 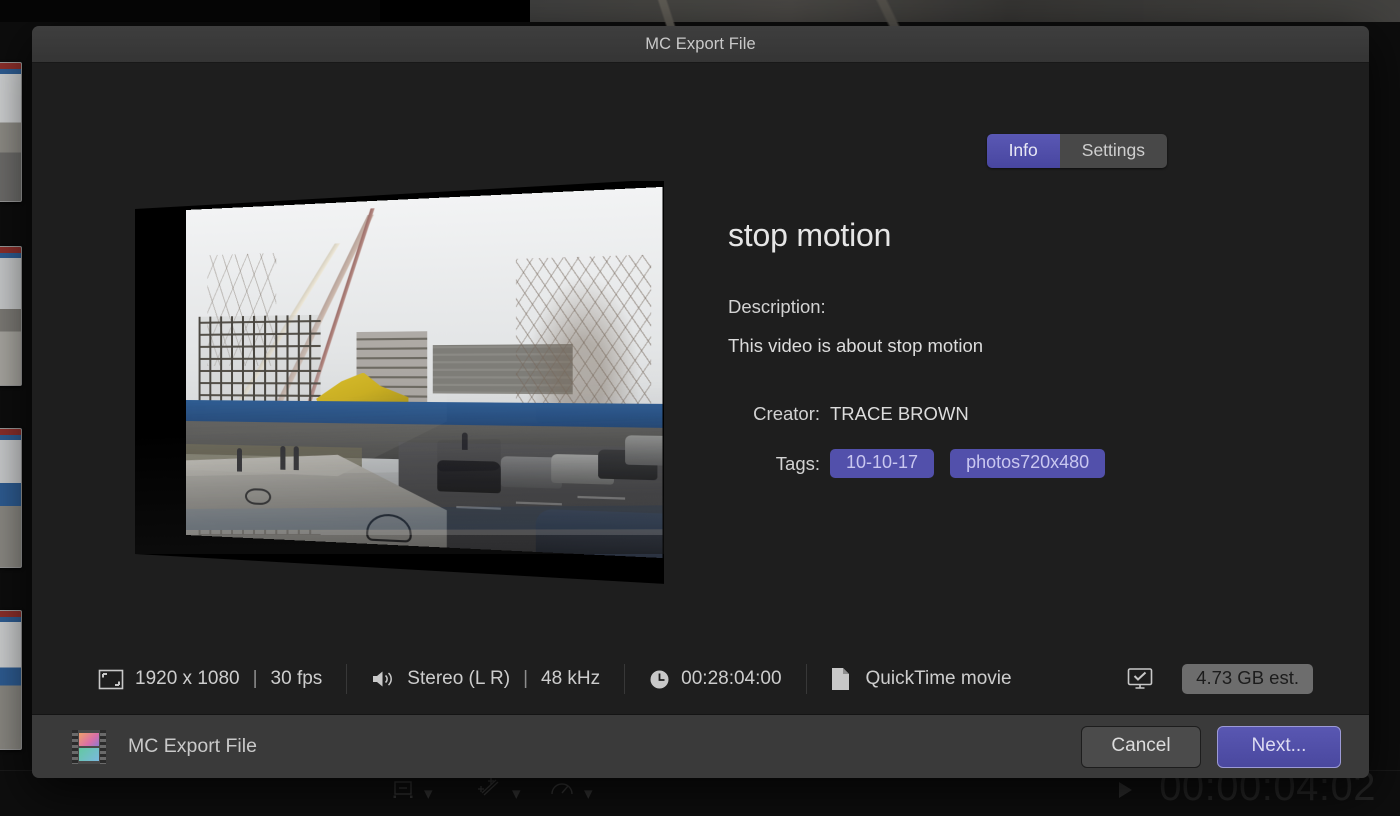 I want to click on app-name-label: MC Export File, so click(x=192, y=746).